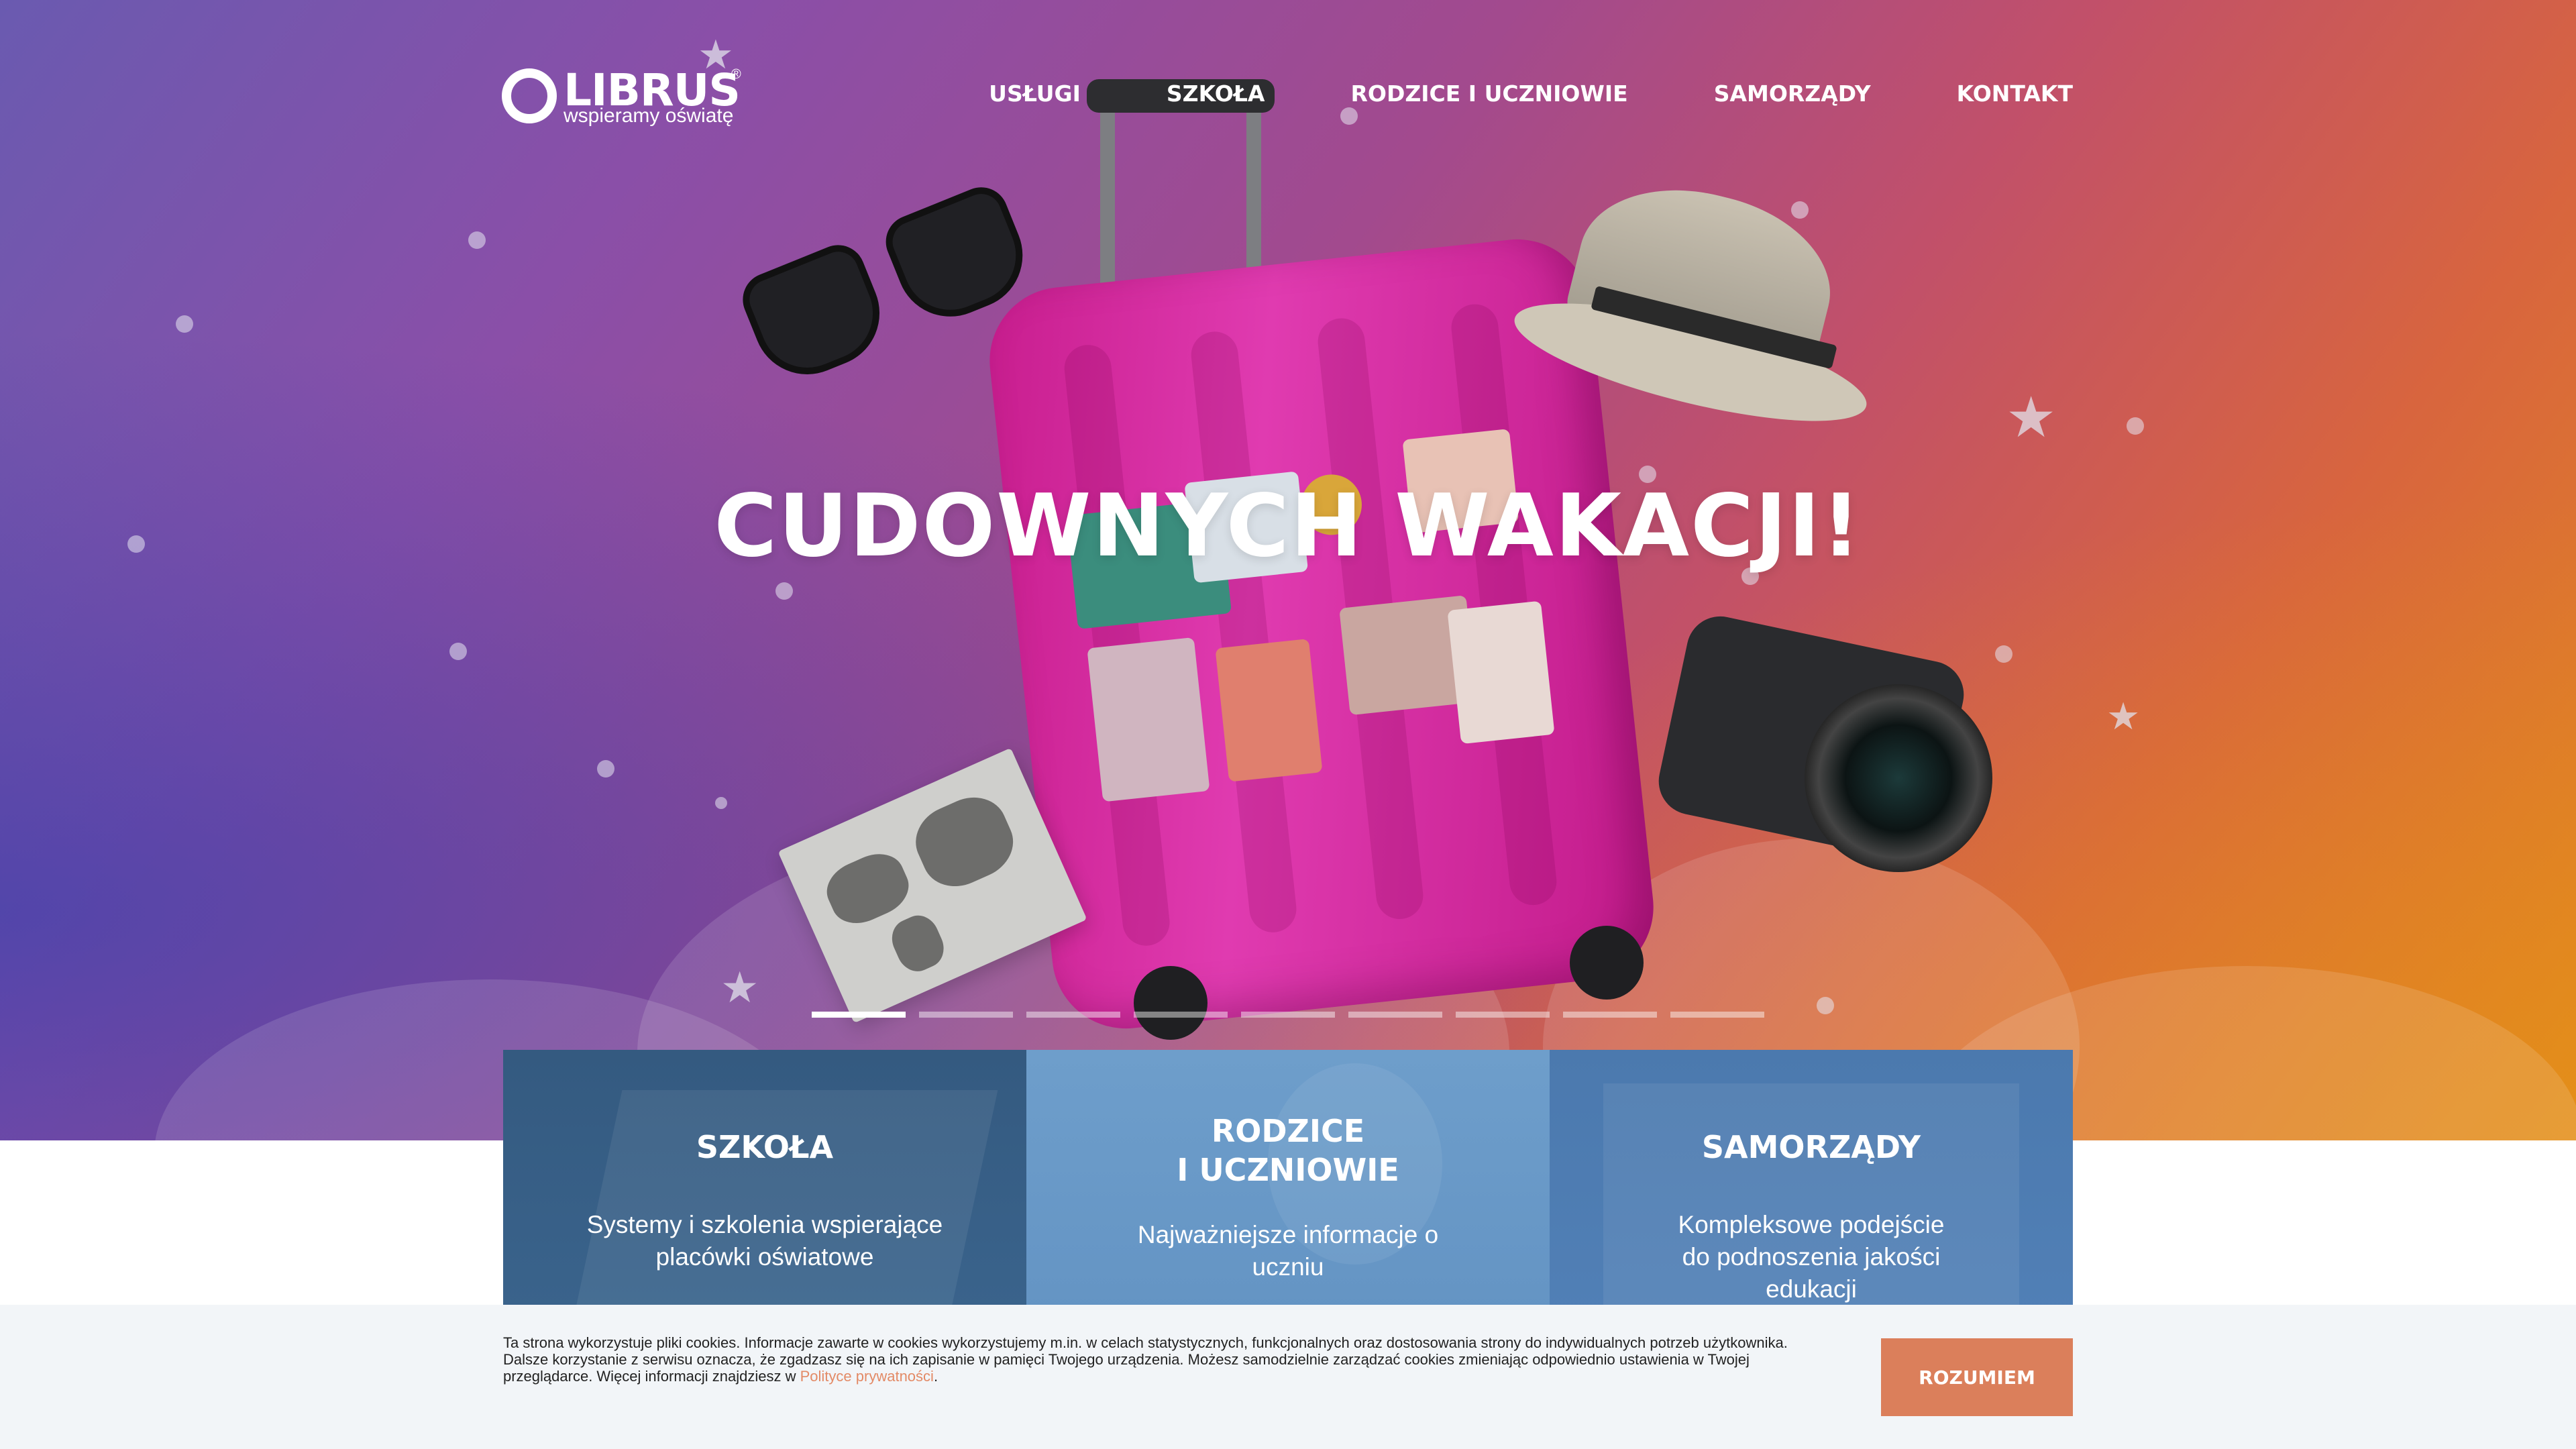 The image size is (2576, 1449). Describe the element at coordinates (1792, 93) in the screenshot. I see `nav-item-samorzady: SAMORZĄDY` at that location.